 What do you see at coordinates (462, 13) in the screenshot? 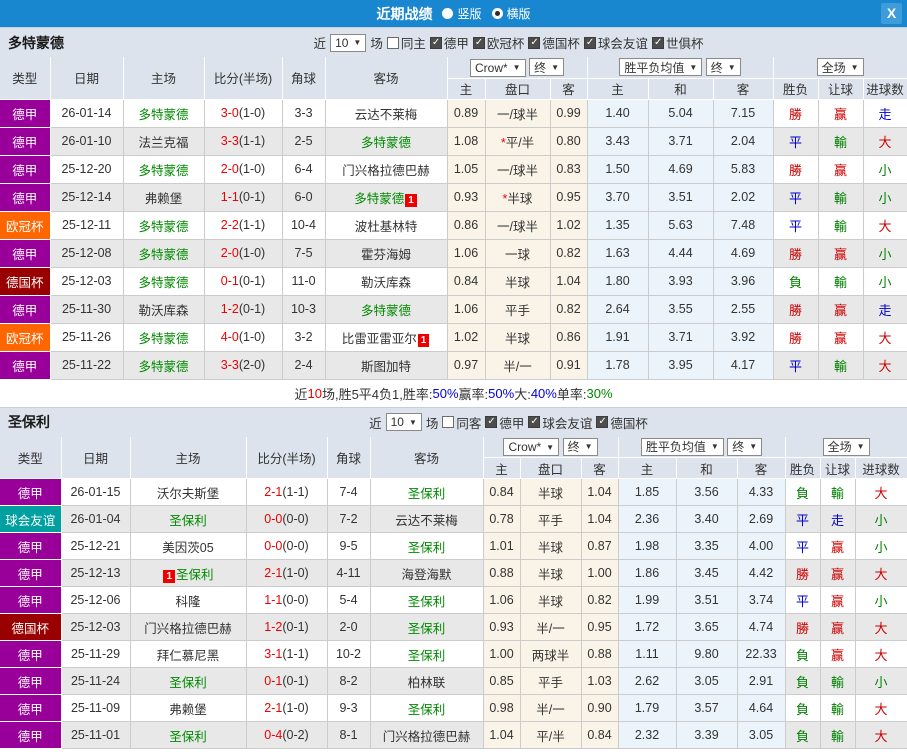
I see `radio-vertical-layout: 竖版` at bounding box center [462, 13].